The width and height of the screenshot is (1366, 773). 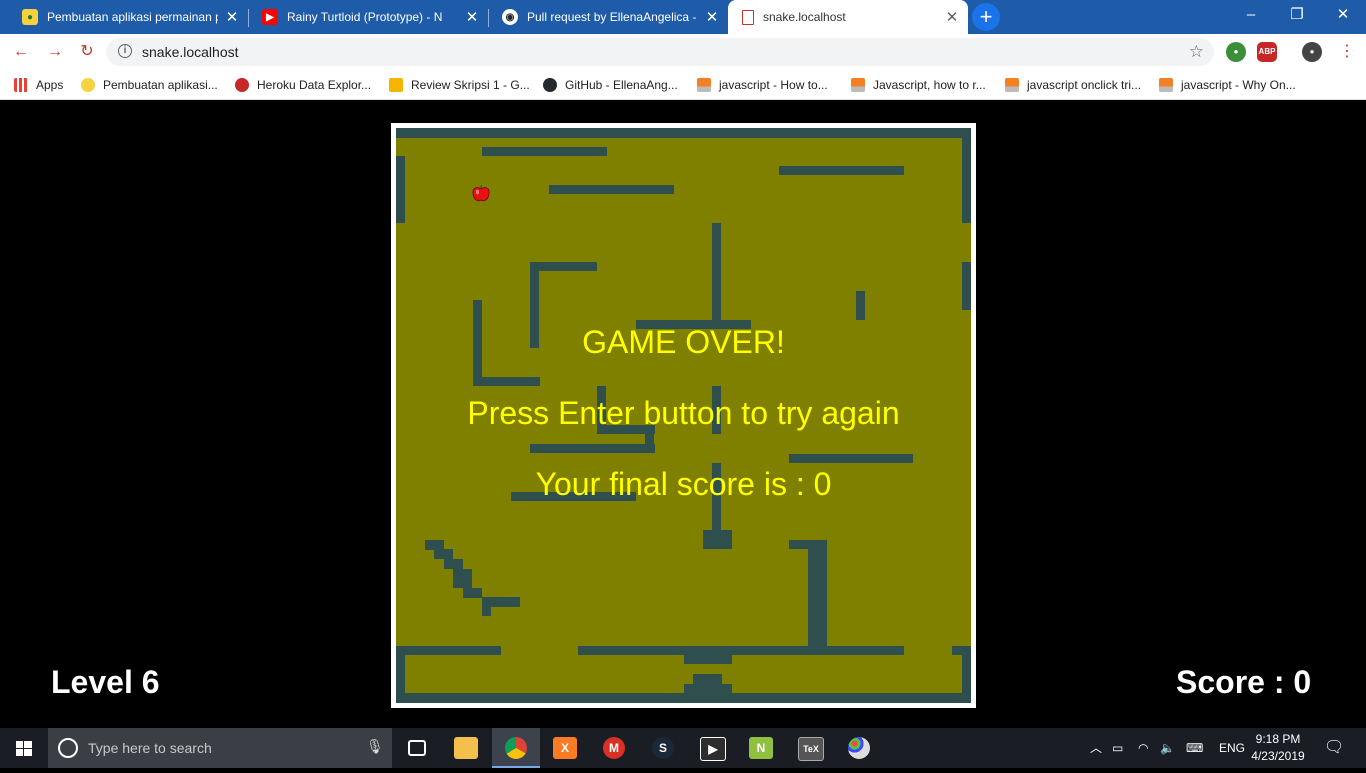 What do you see at coordinates (132, 17) in the screenshot?
I see `tab-title: Pembuatan aplikasi permainan p` at bounding box center [132, 17].